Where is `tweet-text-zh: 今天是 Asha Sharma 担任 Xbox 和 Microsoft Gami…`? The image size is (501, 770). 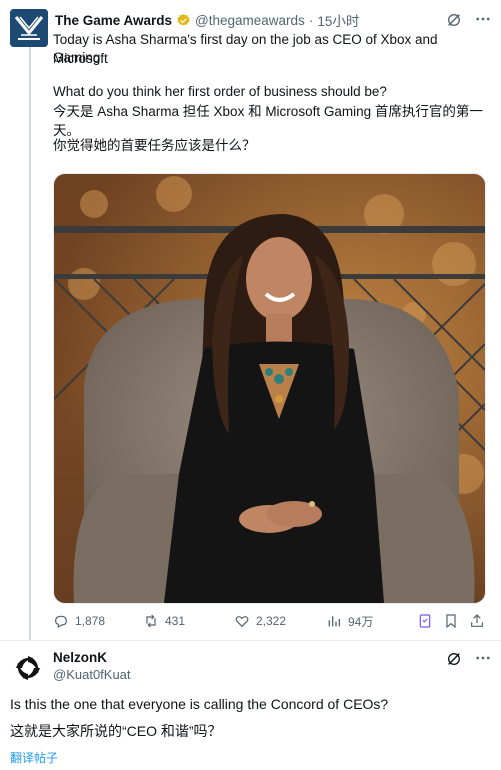
tweet-text-zh: 今天是 Asha Sharma 担任 Xbox 和 Microsoft Gami… is located at coordinates (268, 121).